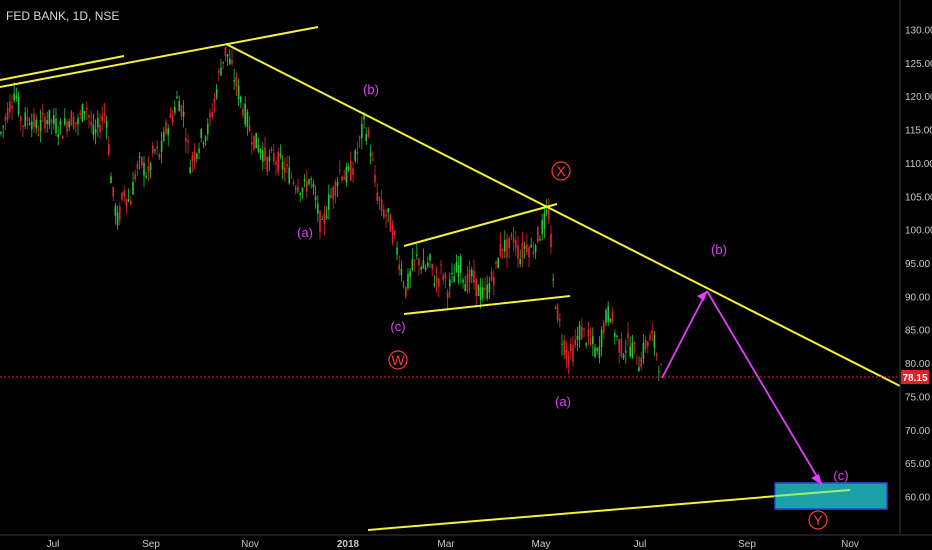 This screenshot has height=550, width=932. What do you see at coordinates (918, 64) in the screenshot?
I see `y-tick-label: 125.00` at bounding box center [918, 64].